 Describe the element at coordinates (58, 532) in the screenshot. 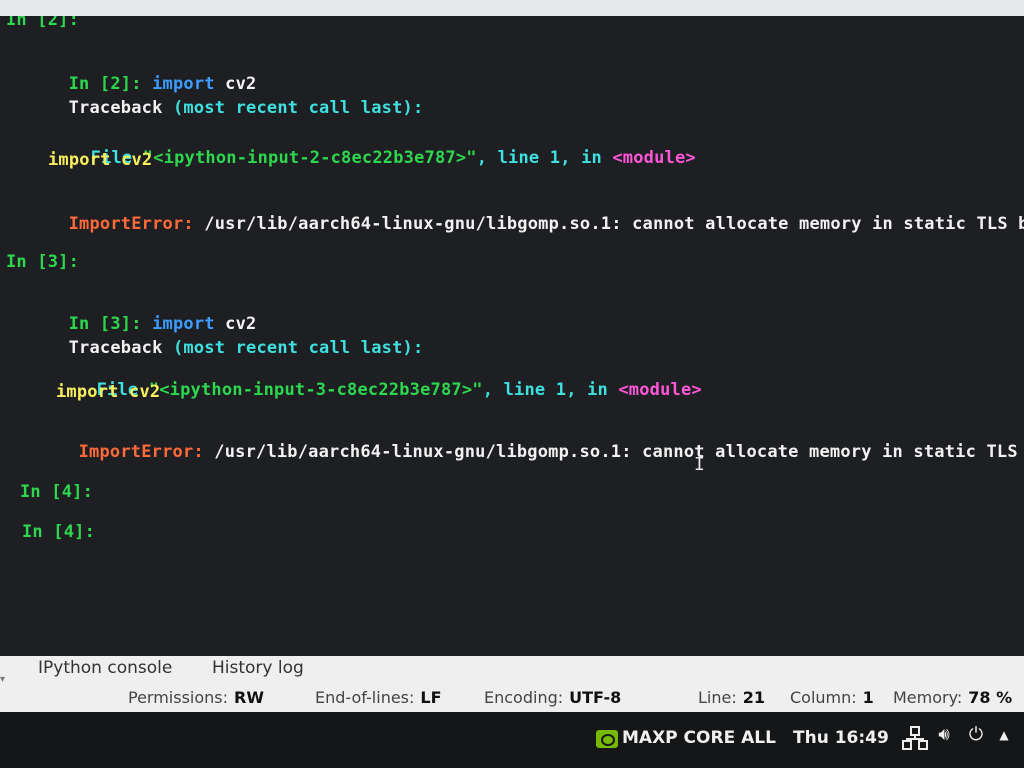

I see `input-prompt-active: In [4]:` at that location.